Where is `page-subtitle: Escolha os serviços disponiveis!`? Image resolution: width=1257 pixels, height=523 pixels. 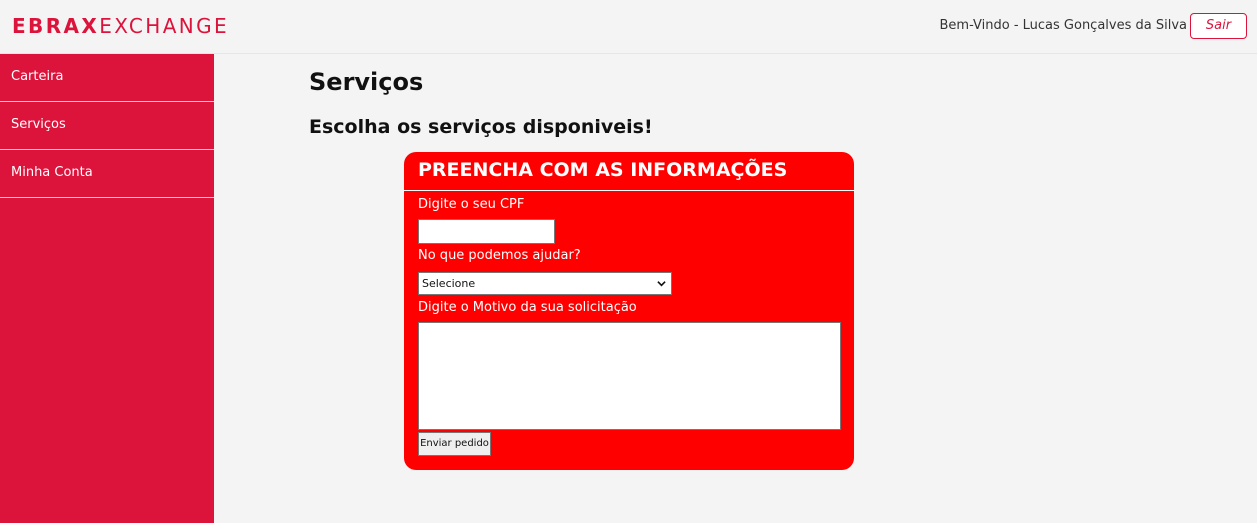
page-subtitle: Escolha os serviços disponiveis! is located at coordinates (481, 127).